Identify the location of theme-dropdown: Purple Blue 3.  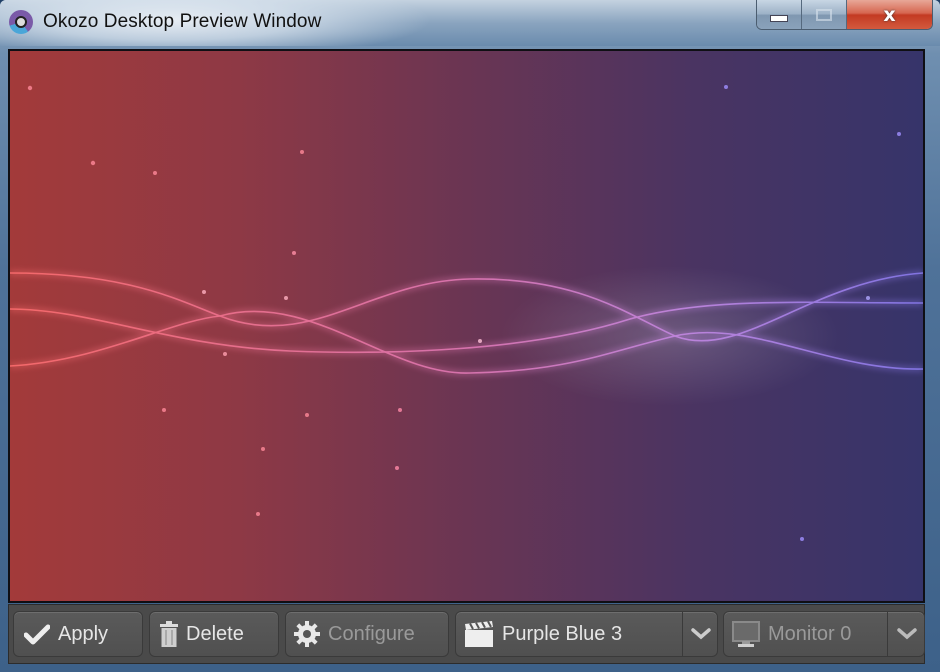
(586, 634).